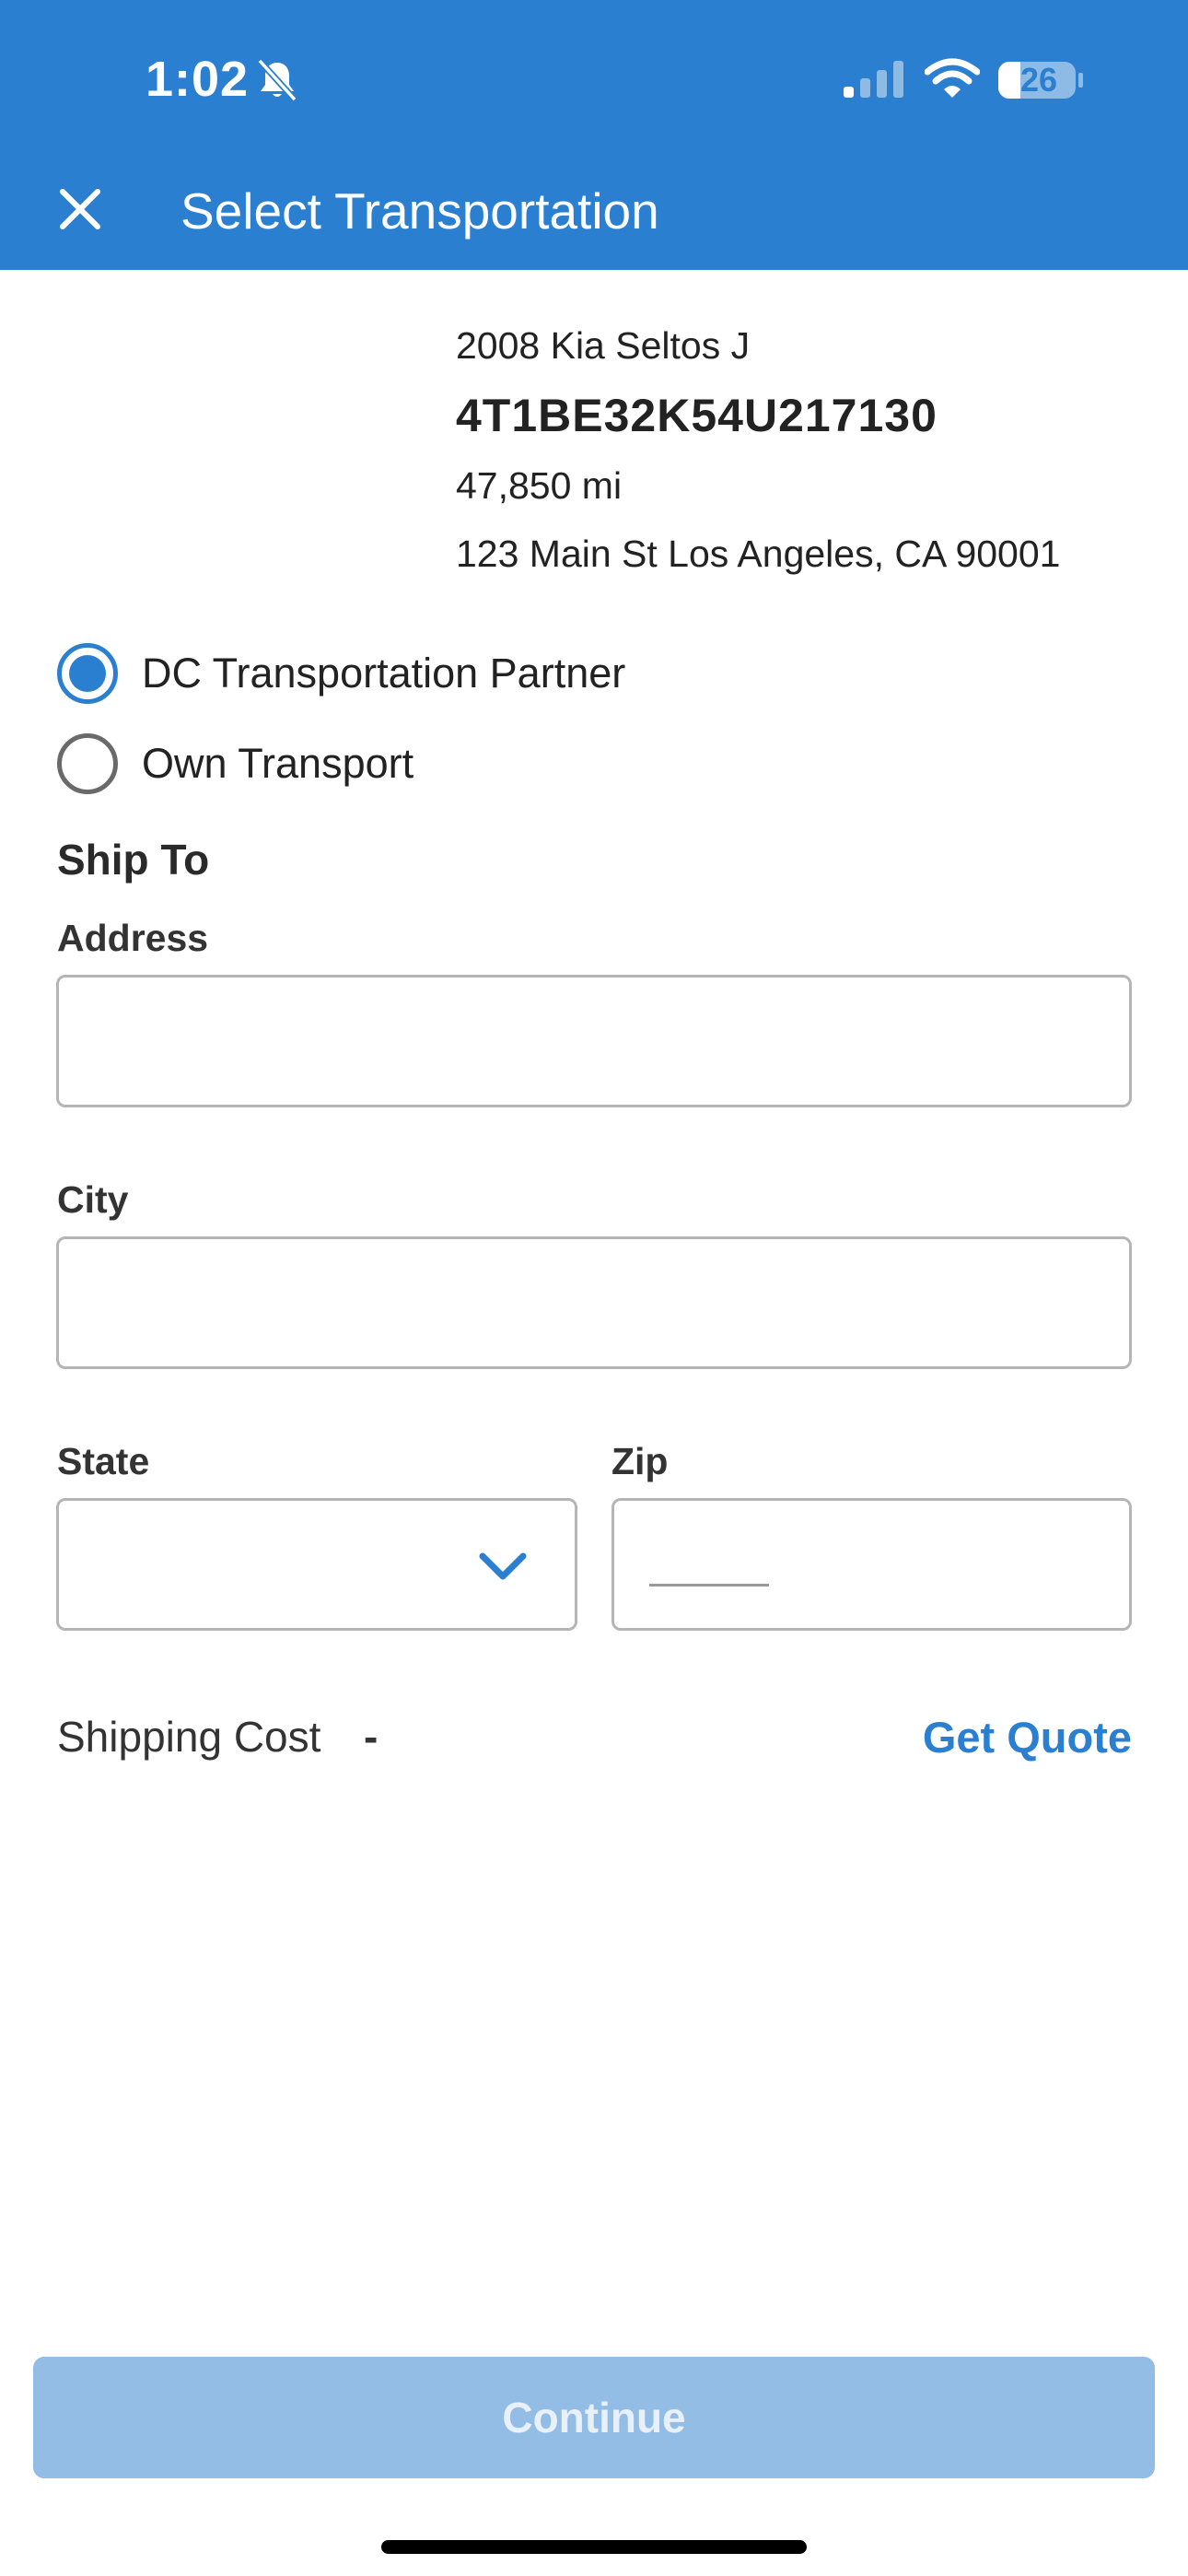 The width and height of the screenshot is (1188, 2576). What do you see at coordinates (594, 2417) in the screenshot?
I see `continue-button: Continue` at bounding box center [594, 2417].